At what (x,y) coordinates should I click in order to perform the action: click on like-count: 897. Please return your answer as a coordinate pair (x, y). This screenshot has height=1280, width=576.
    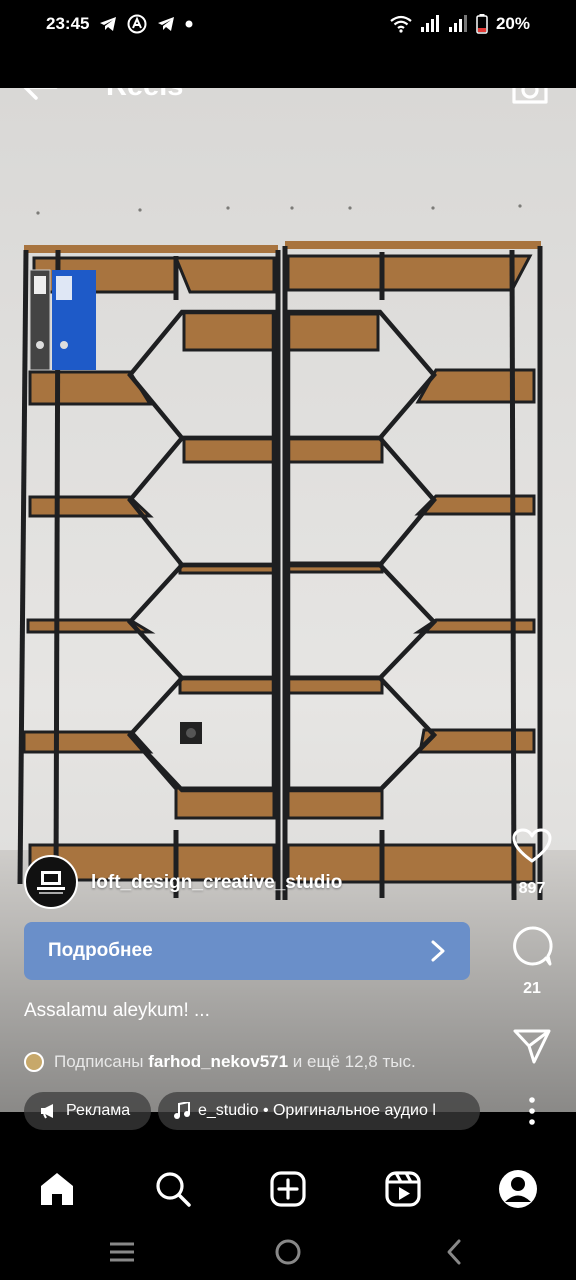
    Looking at the image, I should click on (532, 888).